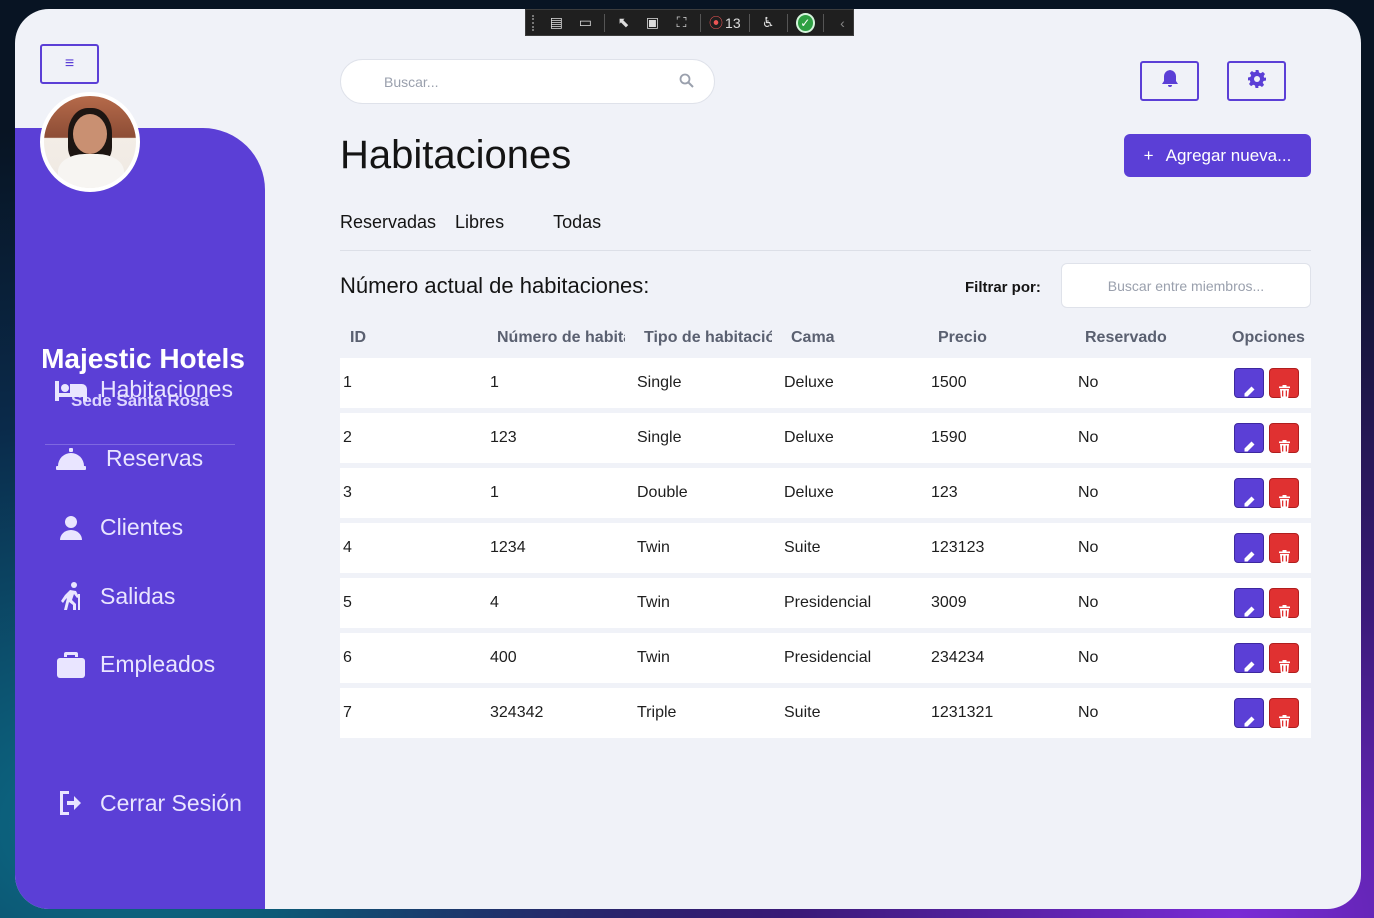  What do you see at coordinates (585, 23) in the screenshot?
I see `record-icon: ▭` at bounding box center [585, 23].